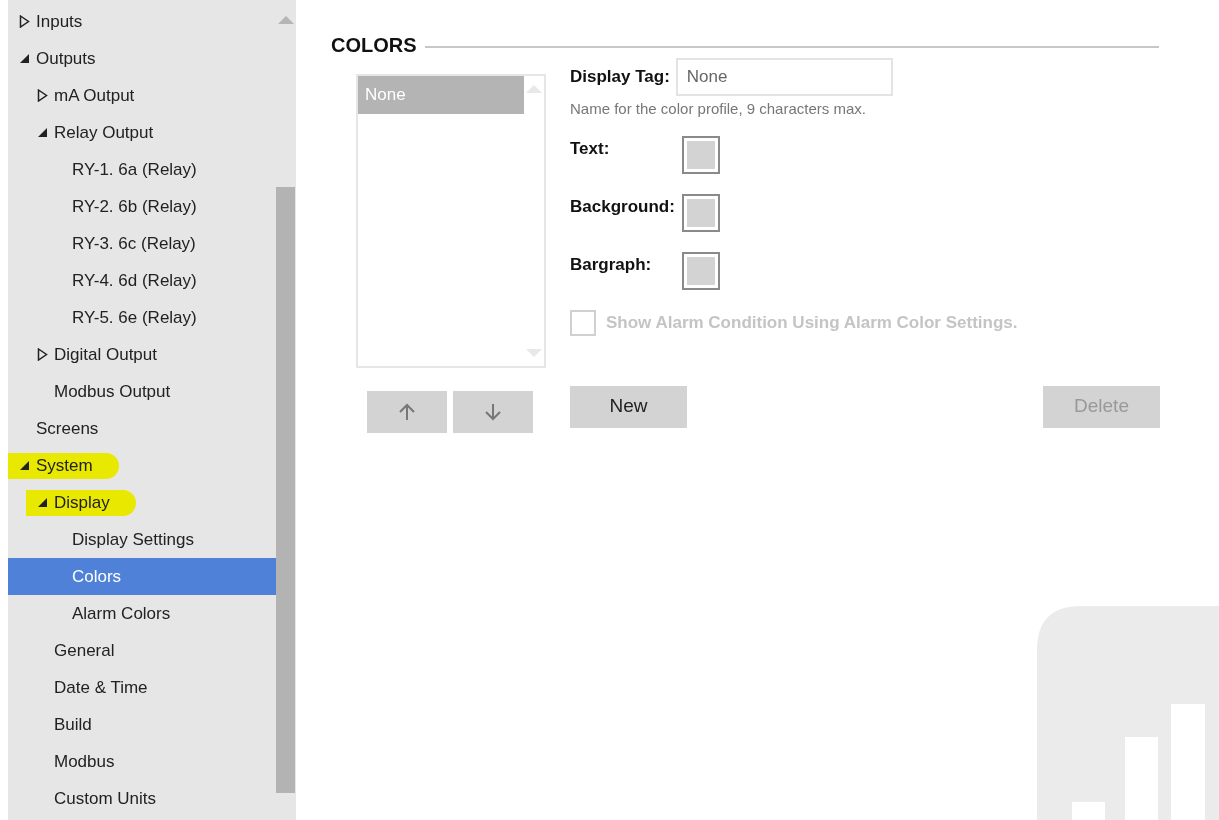 The image size is (1219, 820). Describe the element at coordinates (94, 95) in the screenshot. I see `tree-item-label: mA Output` at that location.